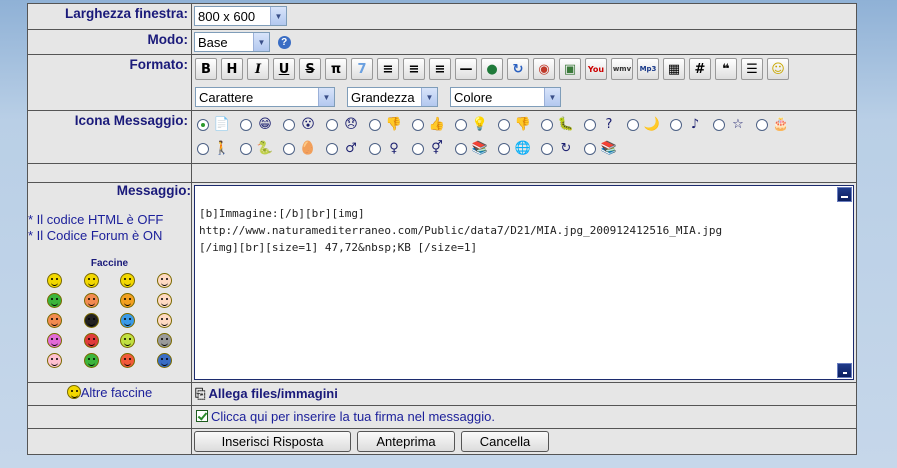 The height and width of the screenshot is (468, 897). Describe the element at coordinates (505, 97) in the screenshot. I see `color-select: Colore ▼` at that location.